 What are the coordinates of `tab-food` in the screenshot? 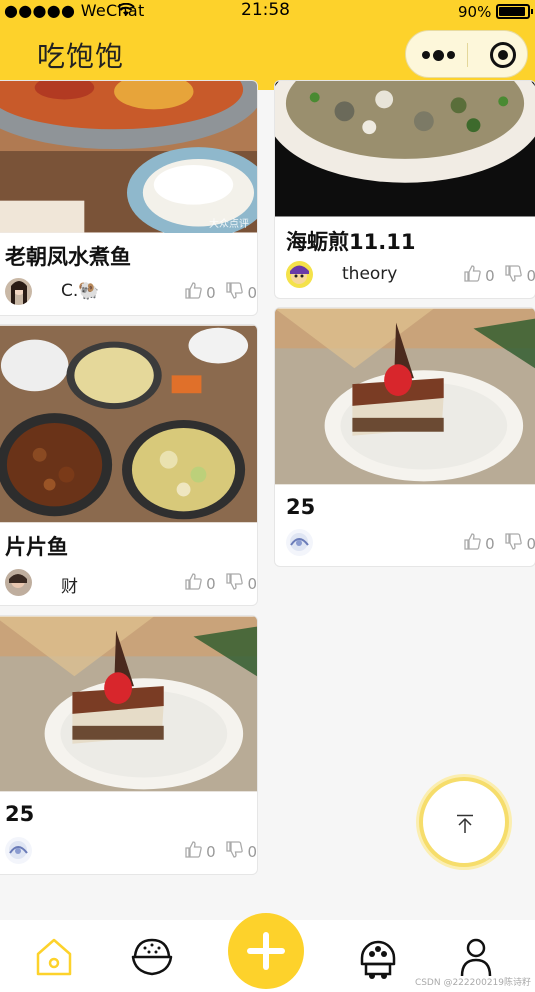 It's located at (152, 957).